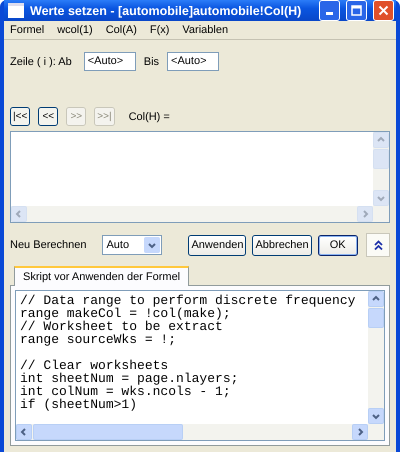  Describe the element at coordinates (152, 62) in the screenshot. I see `row-to-label: Bis` at that location.